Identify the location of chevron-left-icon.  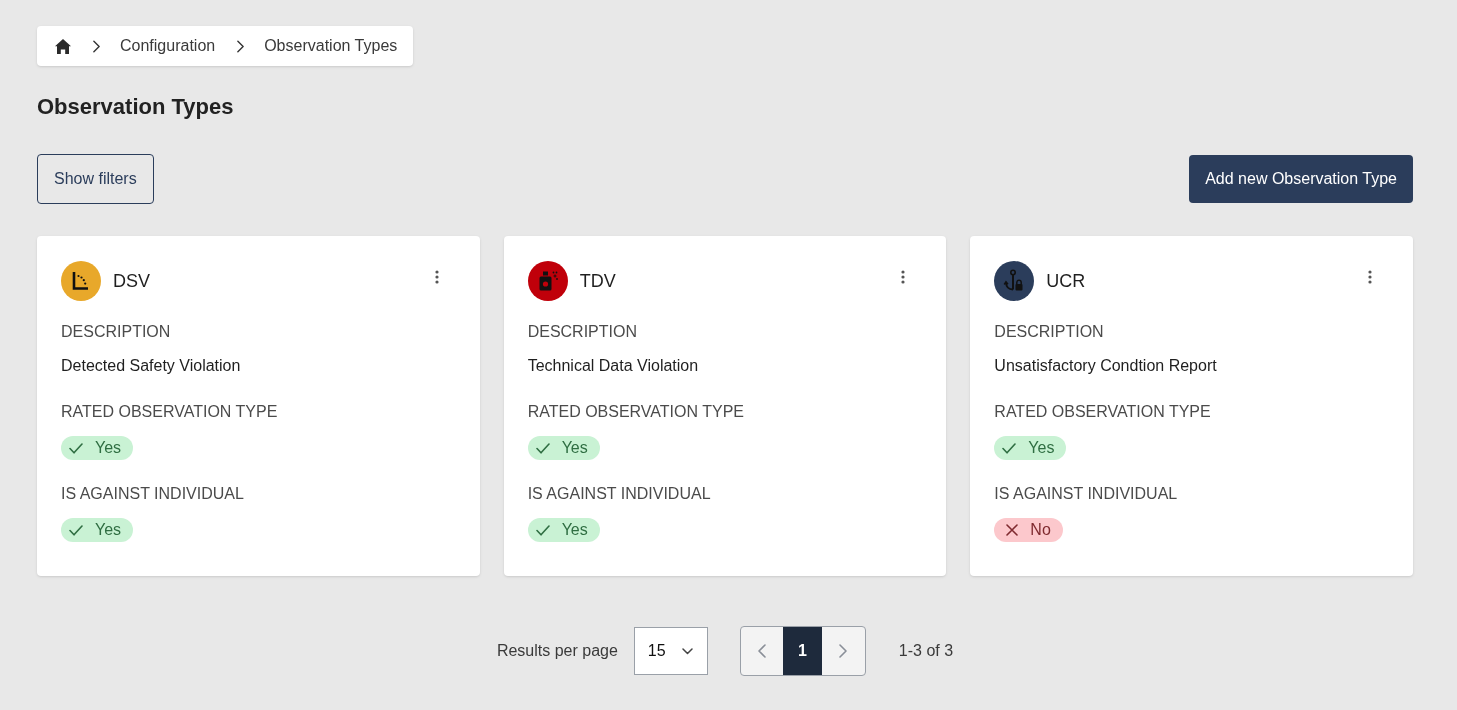
(761, 651).